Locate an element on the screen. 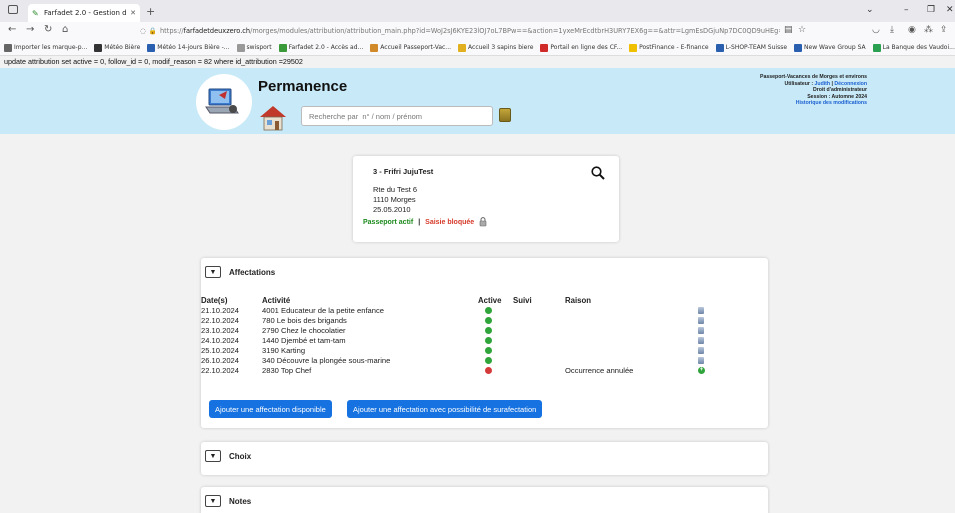 The height and width of the screenshot is (513, 955). new-tab-icon: + is located at coordinates (150, 11).